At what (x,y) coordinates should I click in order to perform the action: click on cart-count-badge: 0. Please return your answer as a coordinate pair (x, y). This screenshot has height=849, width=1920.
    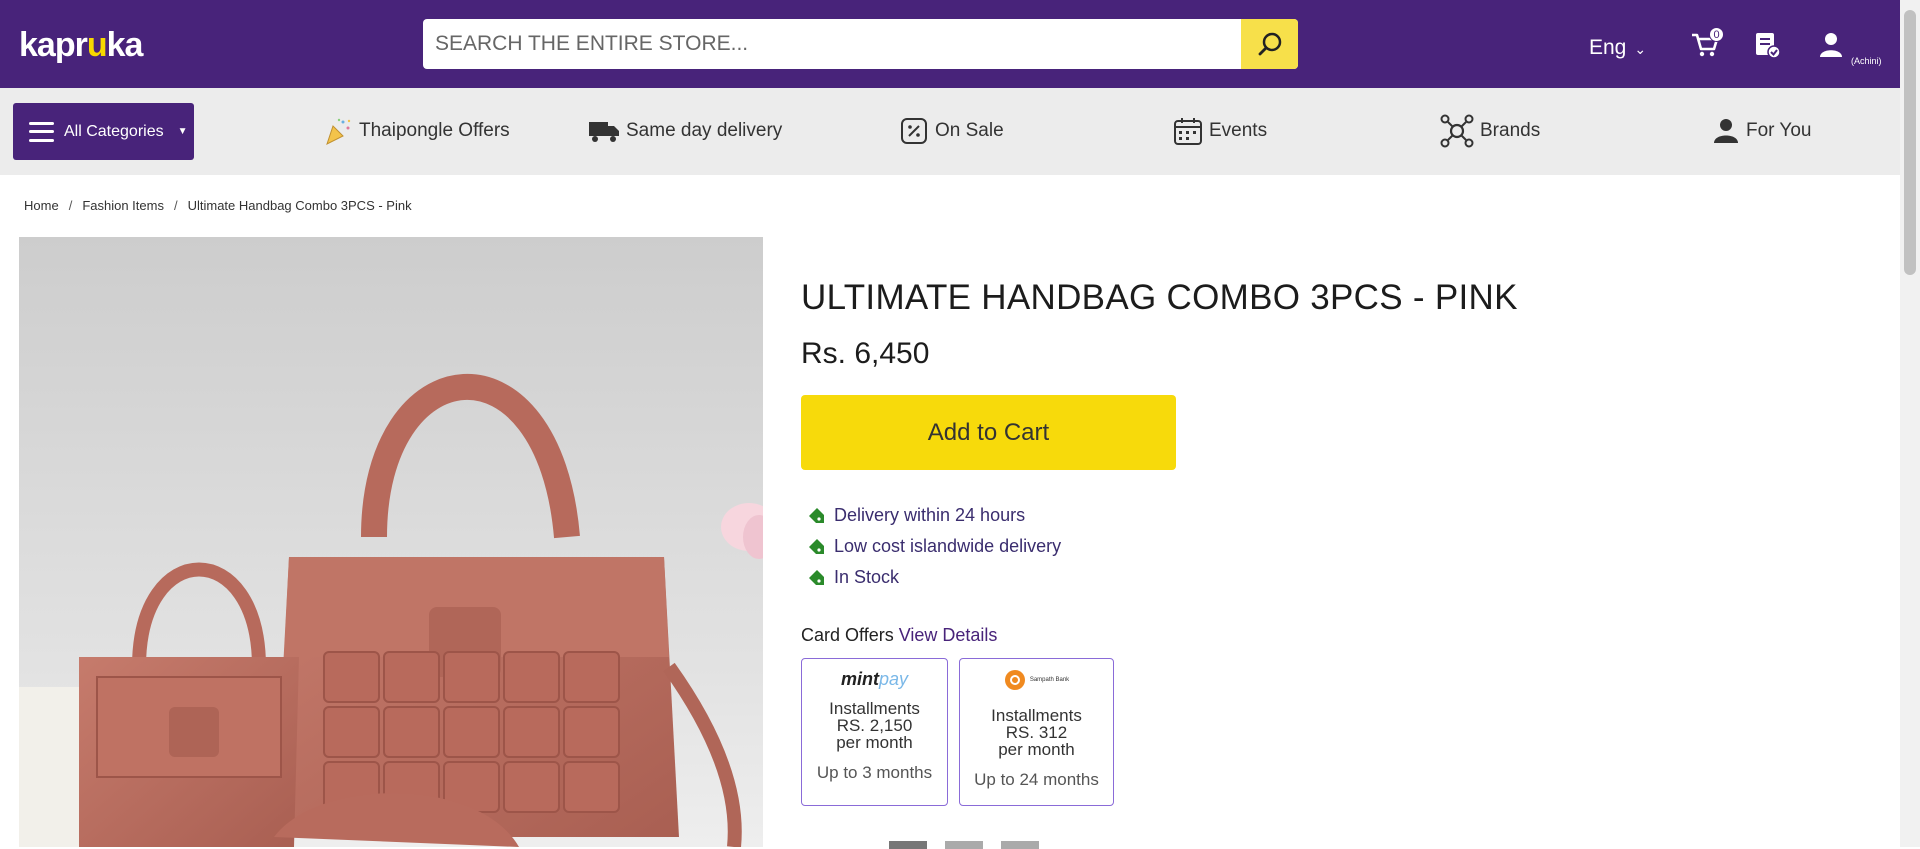
    Looking at the image, I should click on (1716, 34).